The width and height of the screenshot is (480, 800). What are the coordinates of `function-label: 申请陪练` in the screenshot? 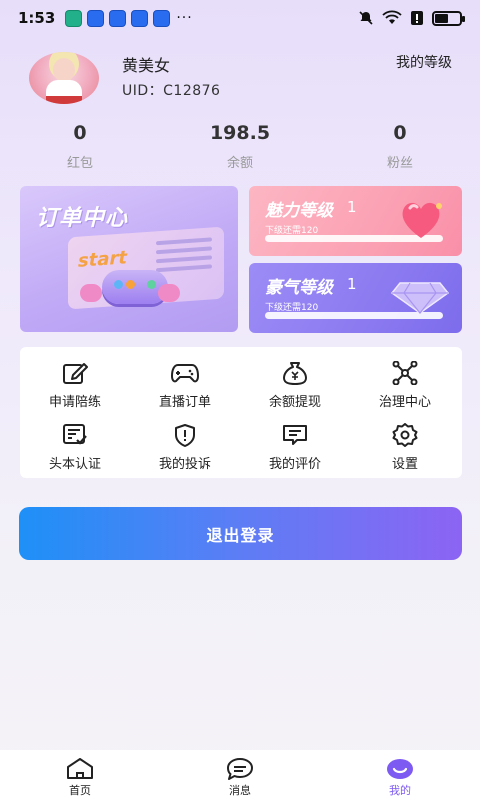 It's located at (74, 402).